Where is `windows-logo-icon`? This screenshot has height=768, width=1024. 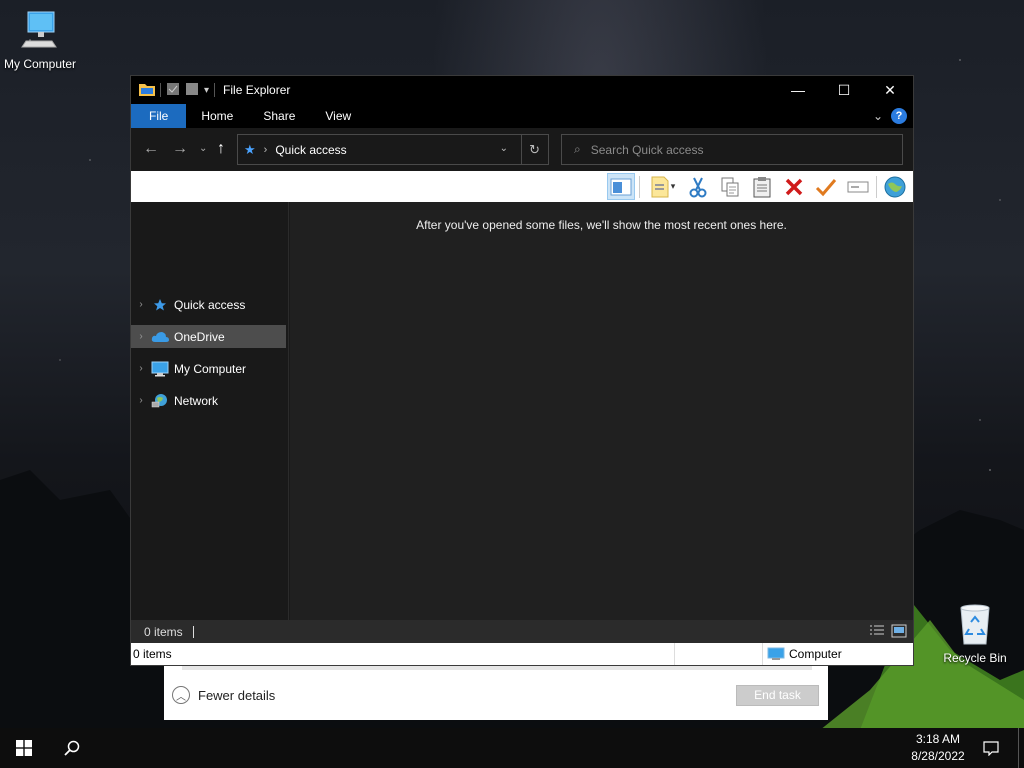 windows-logo-icon is located at coordinates (24, 748).